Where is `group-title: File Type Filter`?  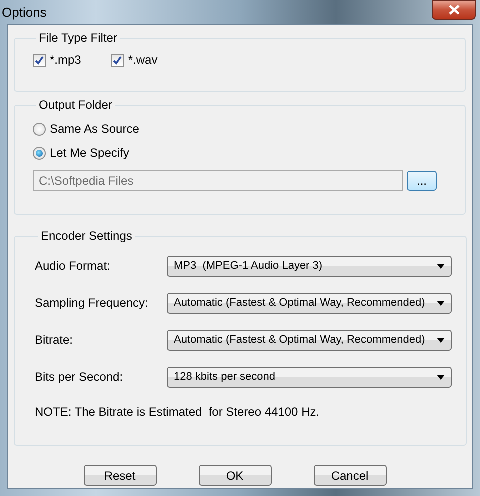
group-title: File Type Filter is located at coordinates (78, 38).